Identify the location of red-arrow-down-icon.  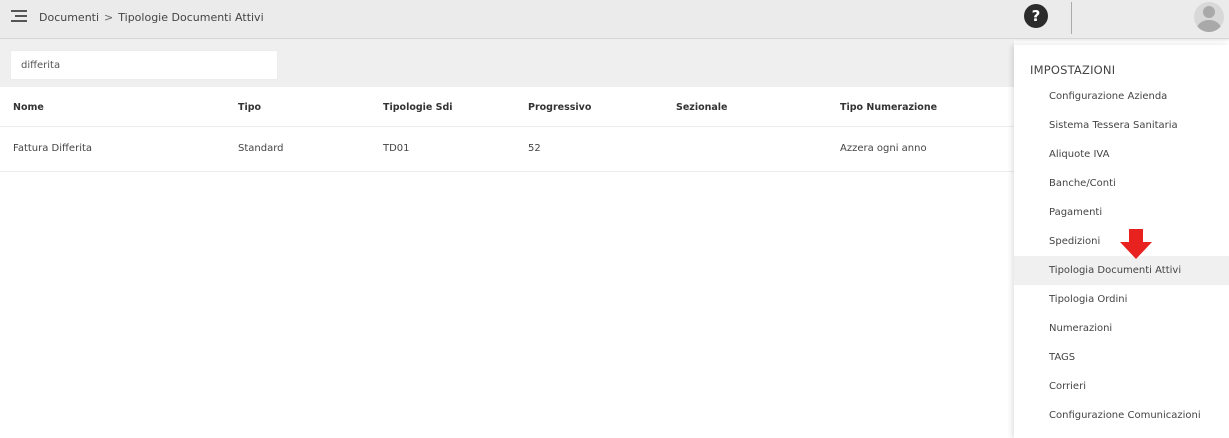
(1136, 244).